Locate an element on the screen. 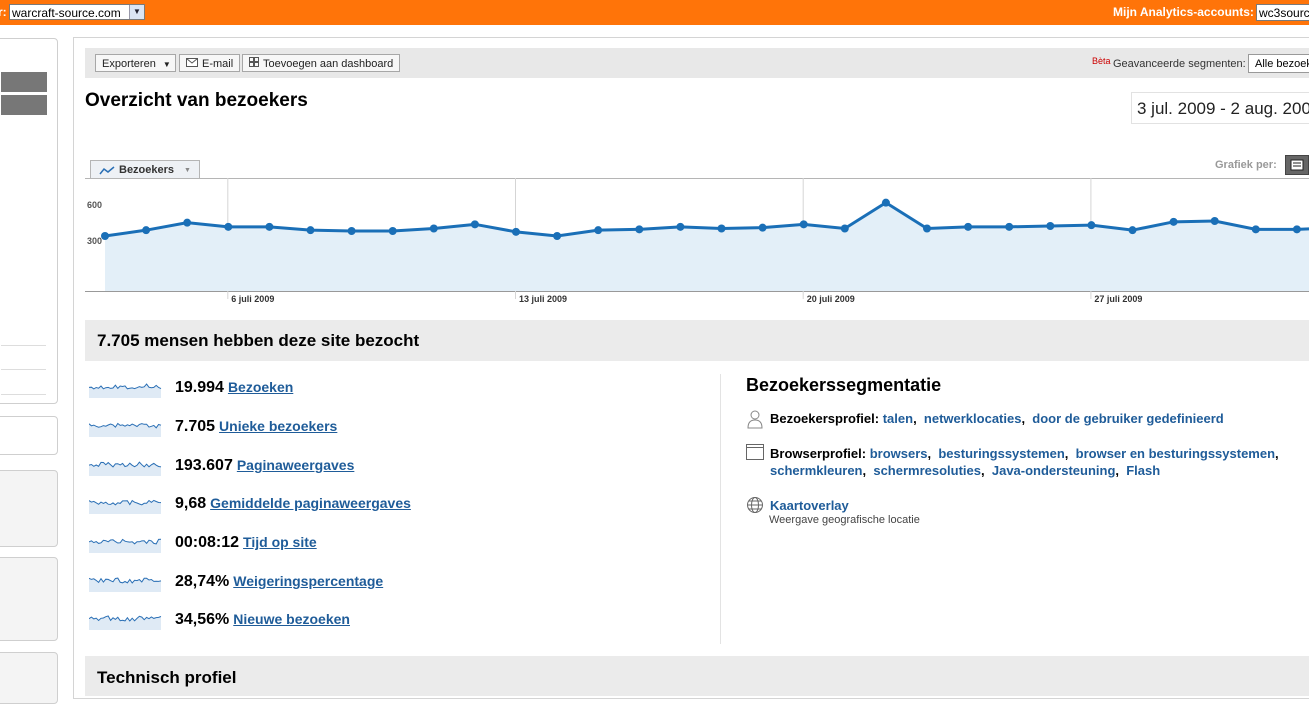  browser-link-os: besturingssystemen is located at coordinates (1001, 453).